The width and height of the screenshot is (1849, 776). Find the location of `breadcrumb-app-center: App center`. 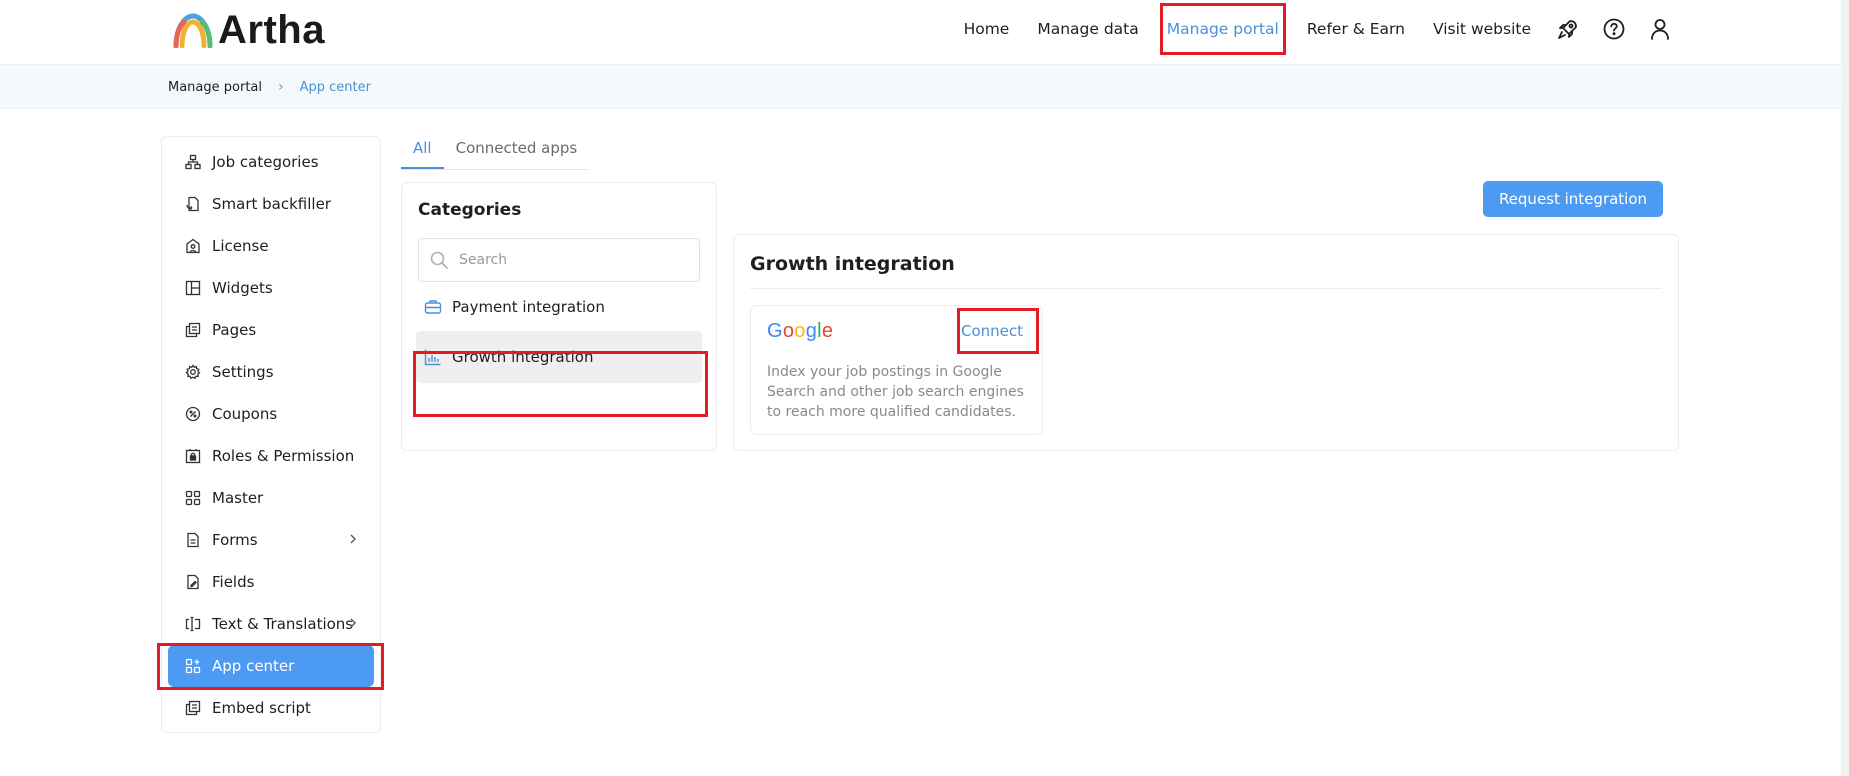

breadcrumb-app-center: App center is located at coordinates (335, 87).